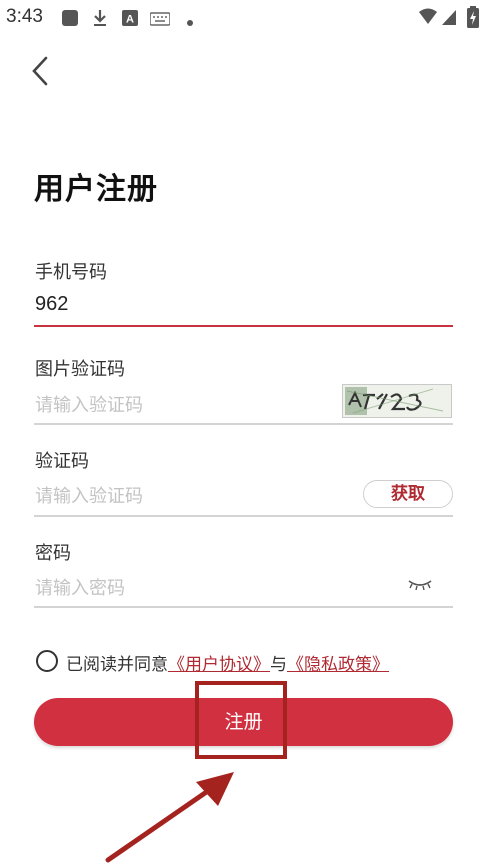 The image size is (486, 864). I want to click on svg-text: A, so click(130, 20).